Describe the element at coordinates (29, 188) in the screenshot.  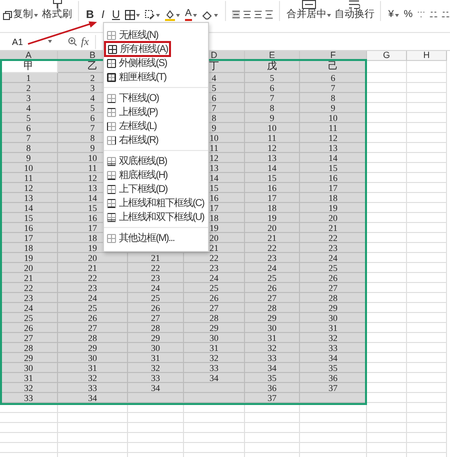
I see `table-cell: 12` at that location.